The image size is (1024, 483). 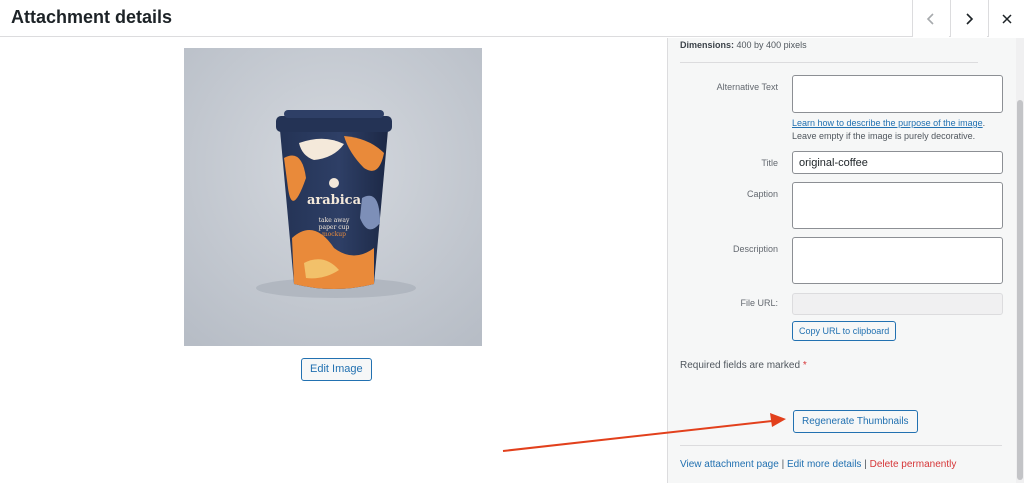 I want to click on required-text: Required fields are marked, so click(x=740, y=365).